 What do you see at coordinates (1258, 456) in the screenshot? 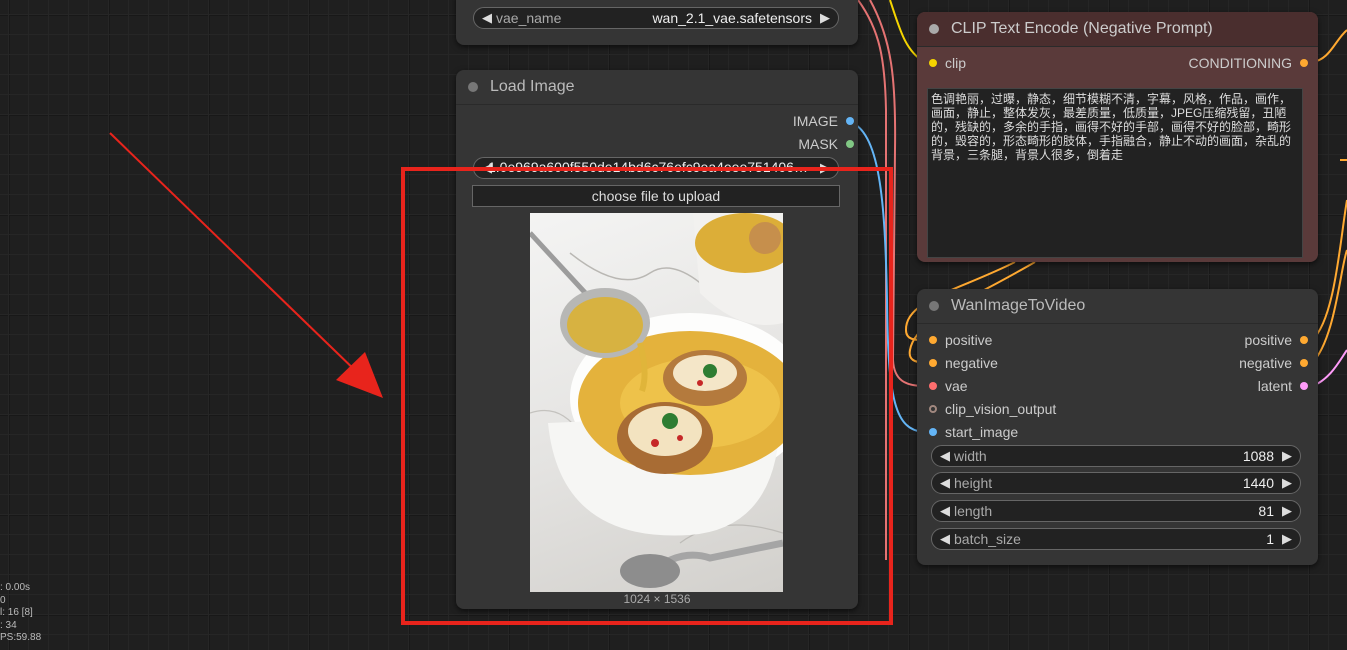
I see `widget-value: 1088` at bounding box center [1258, 456].